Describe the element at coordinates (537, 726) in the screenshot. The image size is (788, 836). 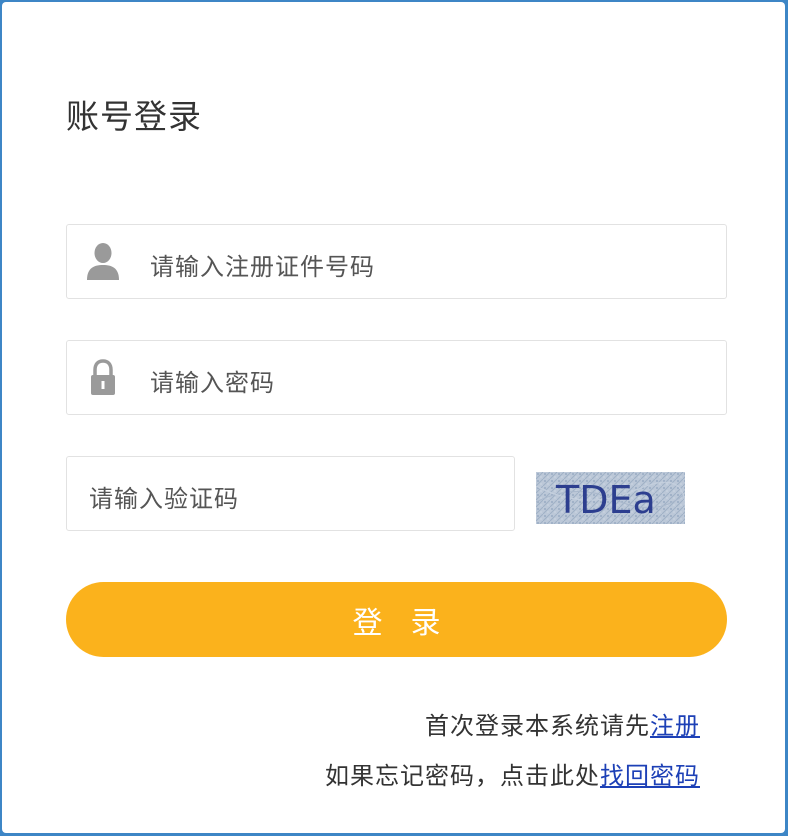
I see `register-hint-text: 首次登录本系统请先` at that location.